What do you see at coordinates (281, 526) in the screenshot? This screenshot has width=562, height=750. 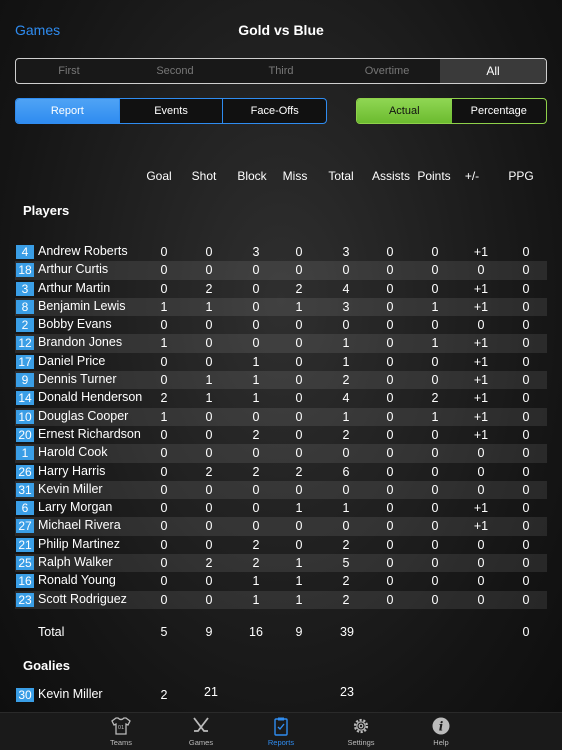 I see `player-row: 27 Michael Rivera 0 0 0 0 0 0 0 +1 0` at bounding box center [281, 526].